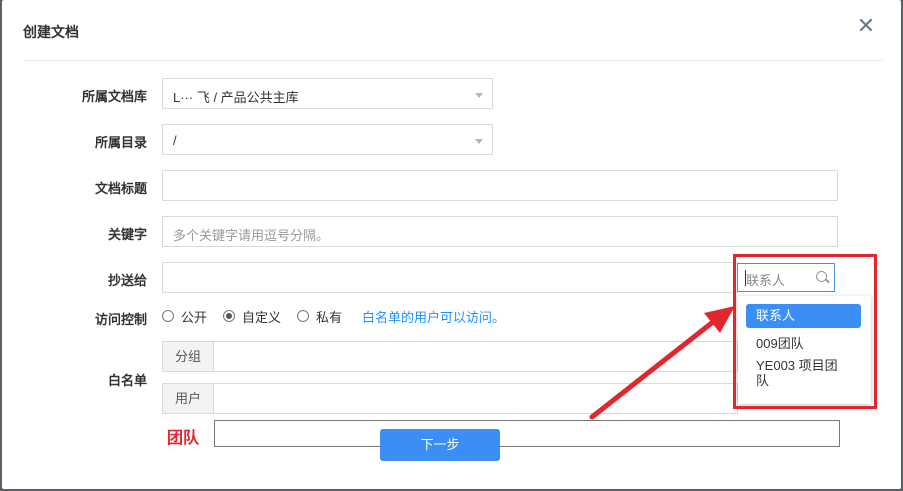 This screenshot has width=903, height=491. Describe the element at coordinates (327, 139) in the screenshot. I see `directory-select: /` at that location.